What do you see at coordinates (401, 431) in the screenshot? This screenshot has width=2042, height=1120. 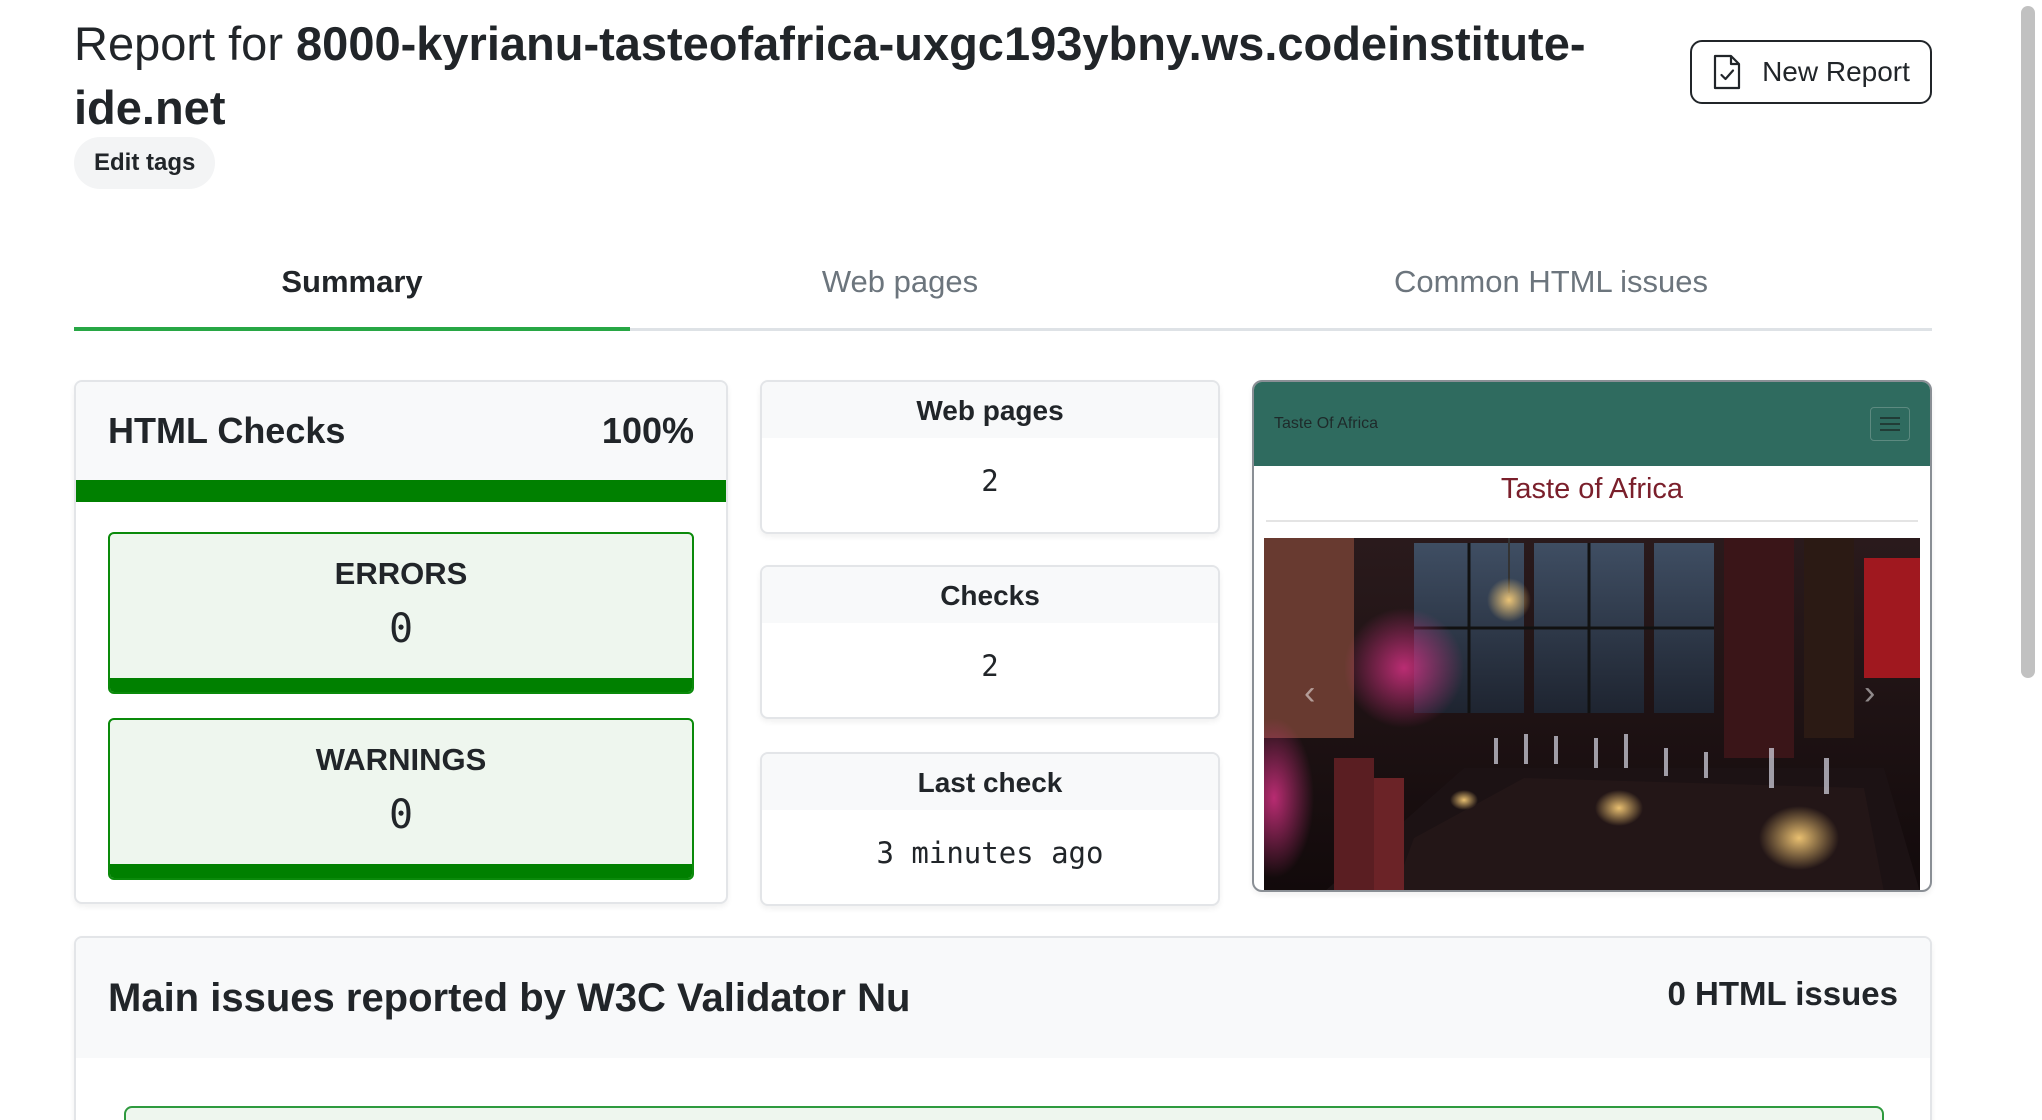 I see `html-checks-header: HTML Checks 100%` at bounding box center [401, 431].